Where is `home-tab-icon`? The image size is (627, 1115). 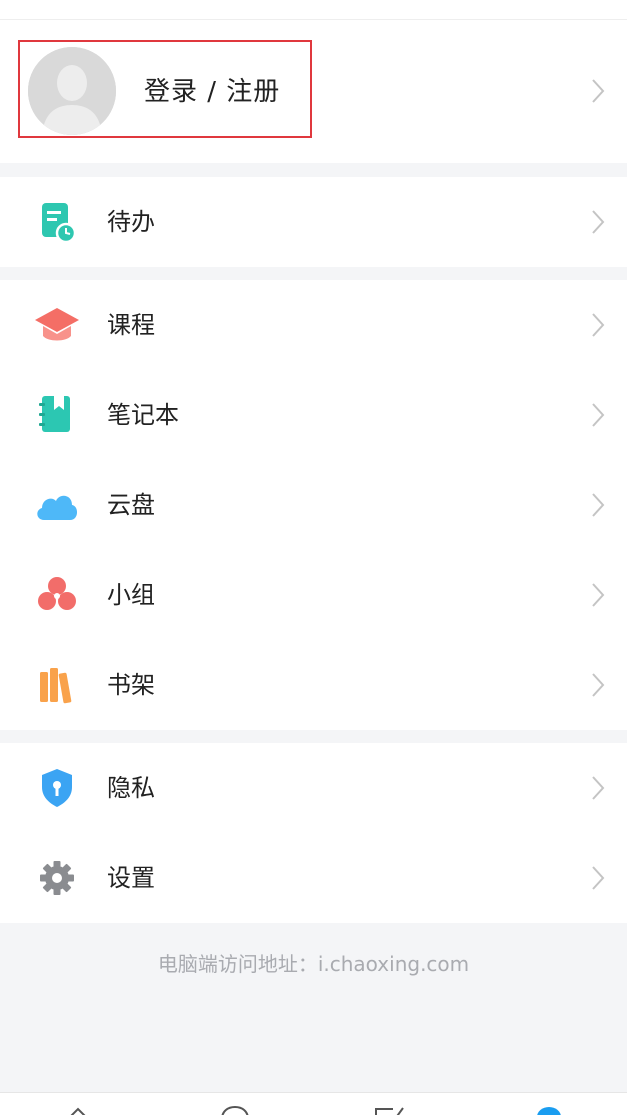 home-tab-icon is located at coordinates (78, 1110).